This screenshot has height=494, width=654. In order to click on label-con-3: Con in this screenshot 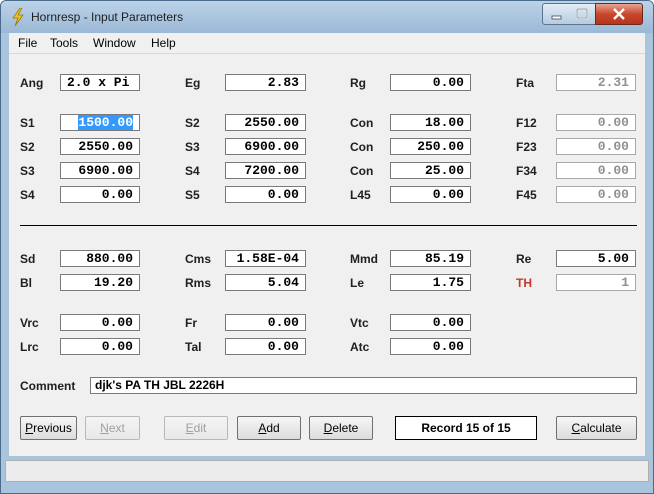, I will do `click(362, 171)`.